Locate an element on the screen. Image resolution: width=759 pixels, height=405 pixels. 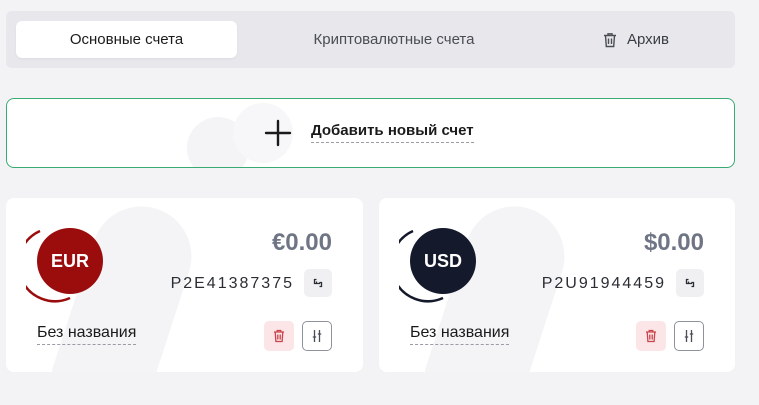
tab-label: Основные счета is located at coordinates (126, 39).